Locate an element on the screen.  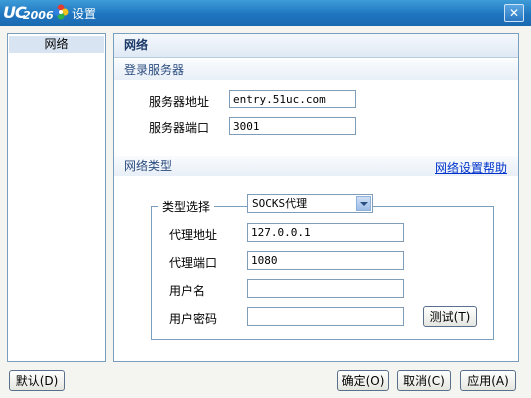
title-bar: UC 2006 设置 ✕ is located at coordinates (265, 13).